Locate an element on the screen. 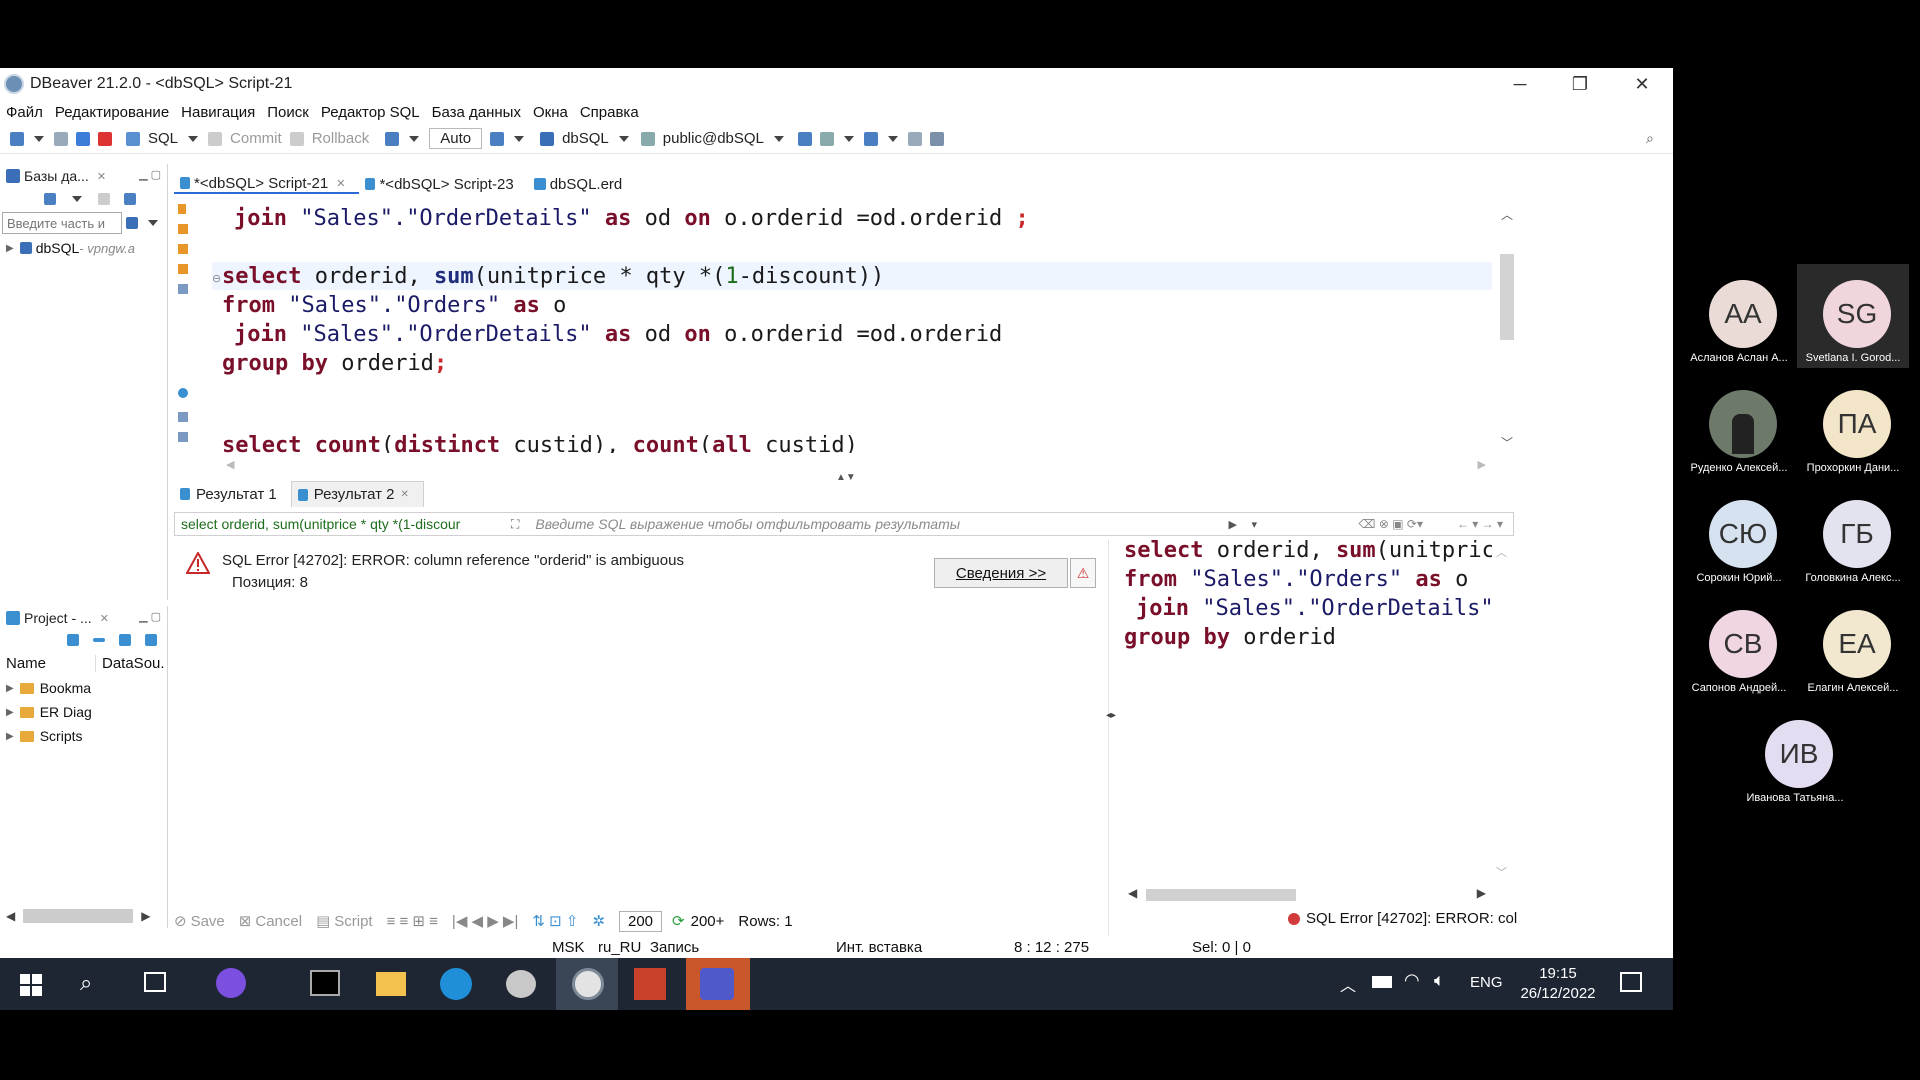 This screenshot has width=1920, height=1080. new-connection-icon is located at coordinates (50, 199).